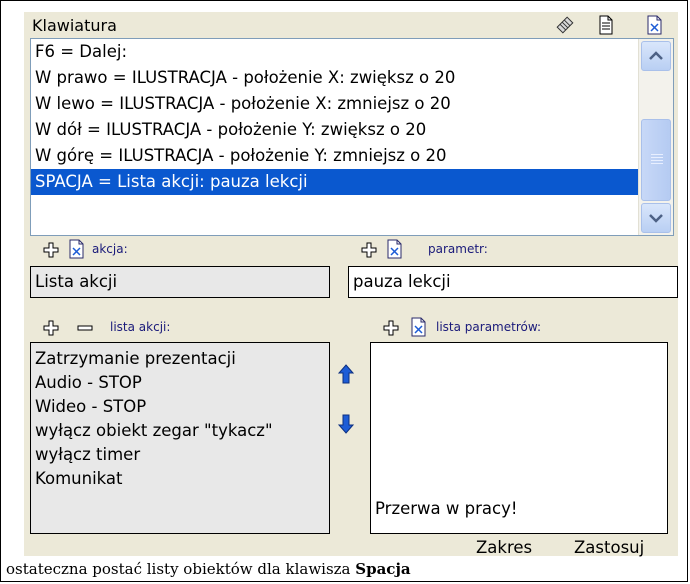  Describe the element at coordinates (180, 407) in the screenshot. I see `list-item: Wideo - STOP` at that location.